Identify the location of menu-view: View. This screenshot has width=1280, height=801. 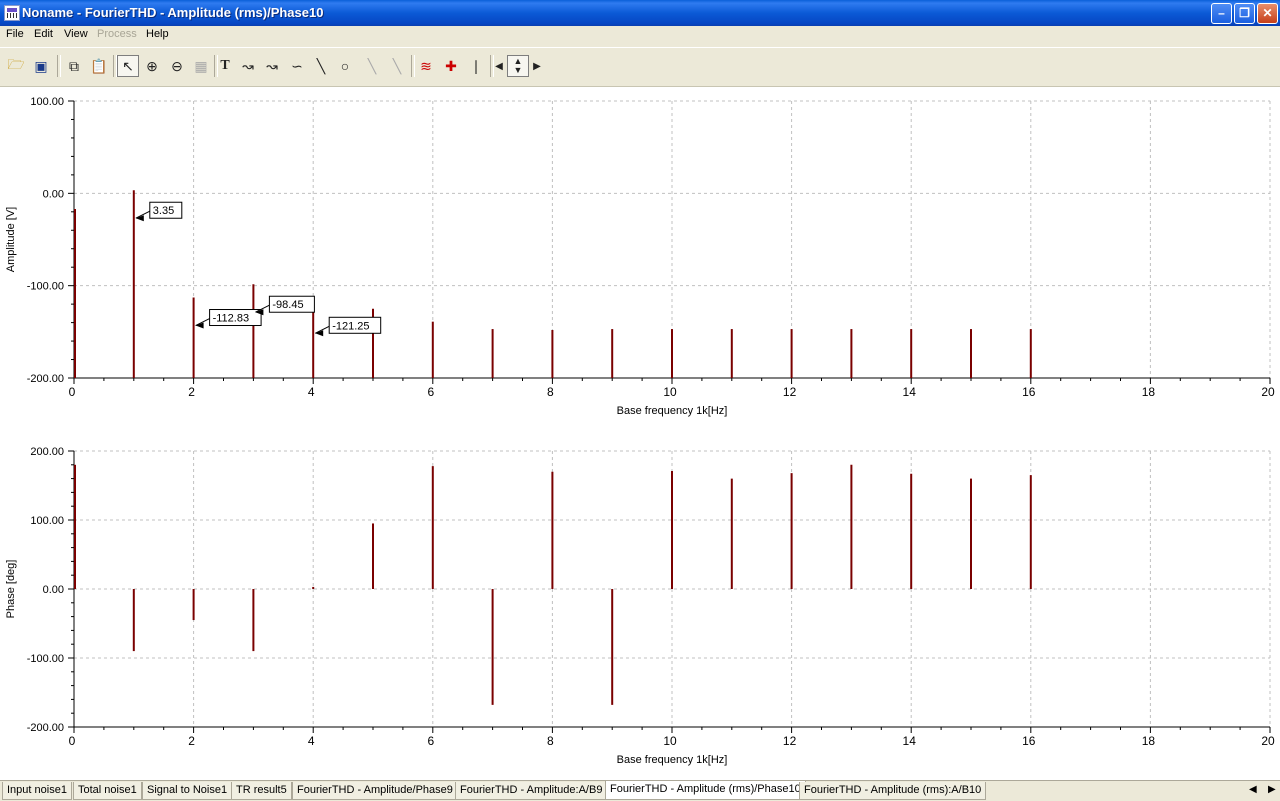
(76, 34).